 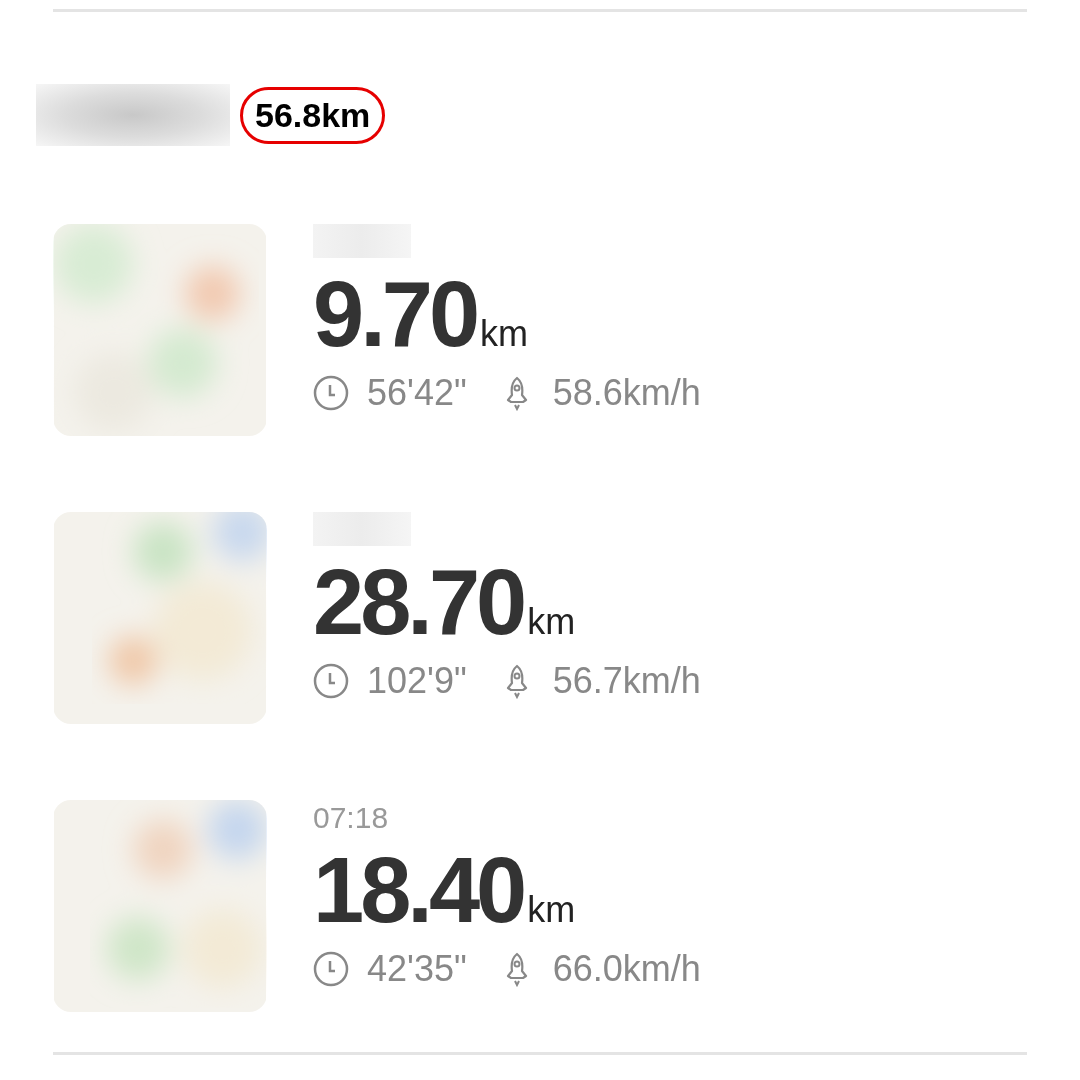 I want to click on distance-value: 28.70, so click(x=418, y=602).